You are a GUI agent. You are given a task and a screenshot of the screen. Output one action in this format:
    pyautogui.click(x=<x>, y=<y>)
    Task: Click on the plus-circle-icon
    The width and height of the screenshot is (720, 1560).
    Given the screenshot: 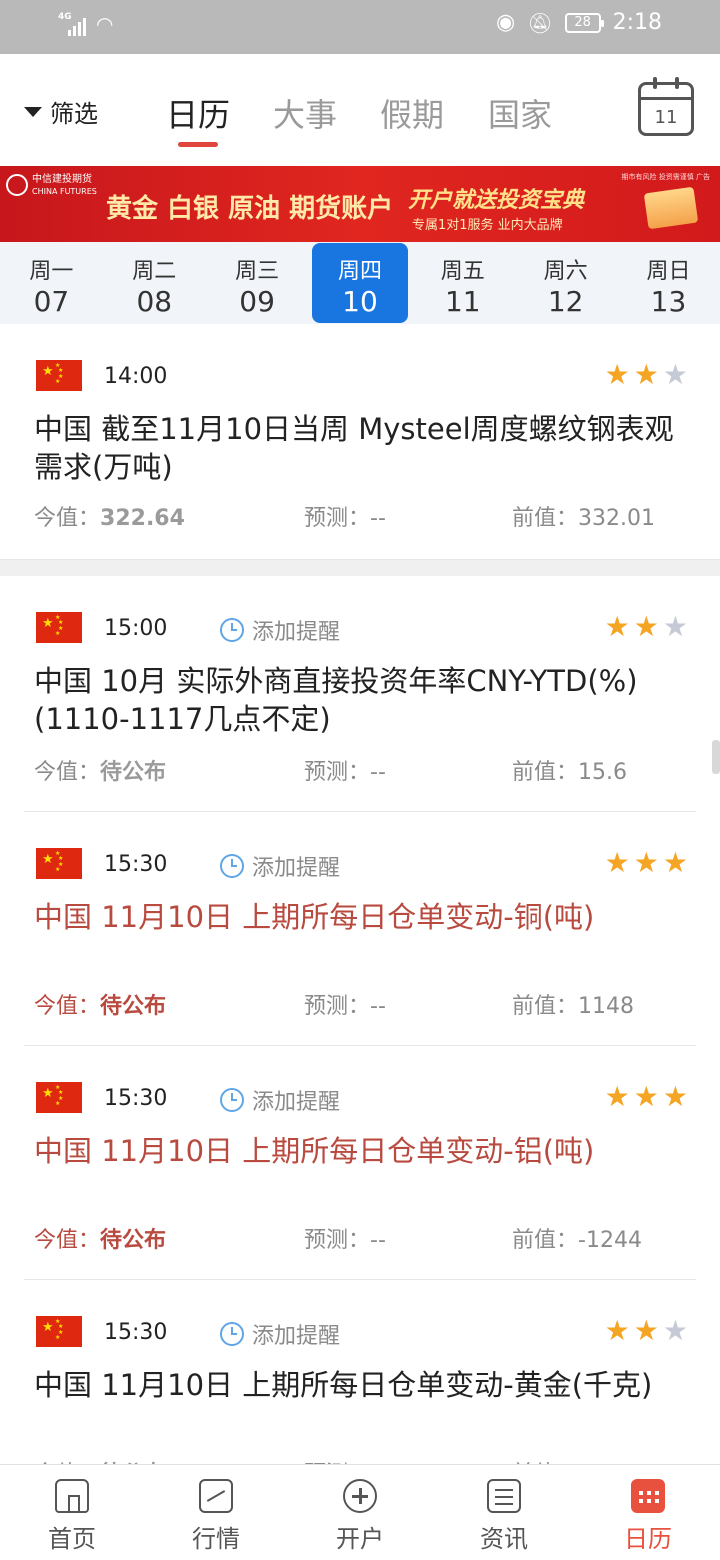 What is the action you would take?
    pyautogui.click(x=360, y=1496)
    